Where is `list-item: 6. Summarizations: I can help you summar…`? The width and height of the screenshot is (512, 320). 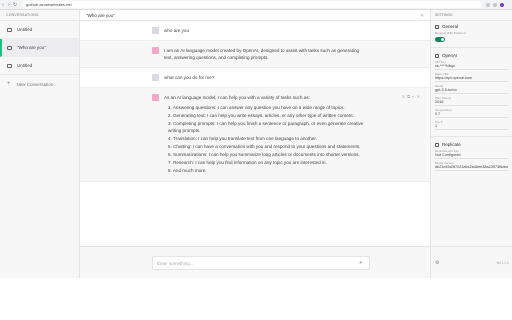
list-item: 6. Summarizations: I can help you summar… is located at coordinates (264, 154).